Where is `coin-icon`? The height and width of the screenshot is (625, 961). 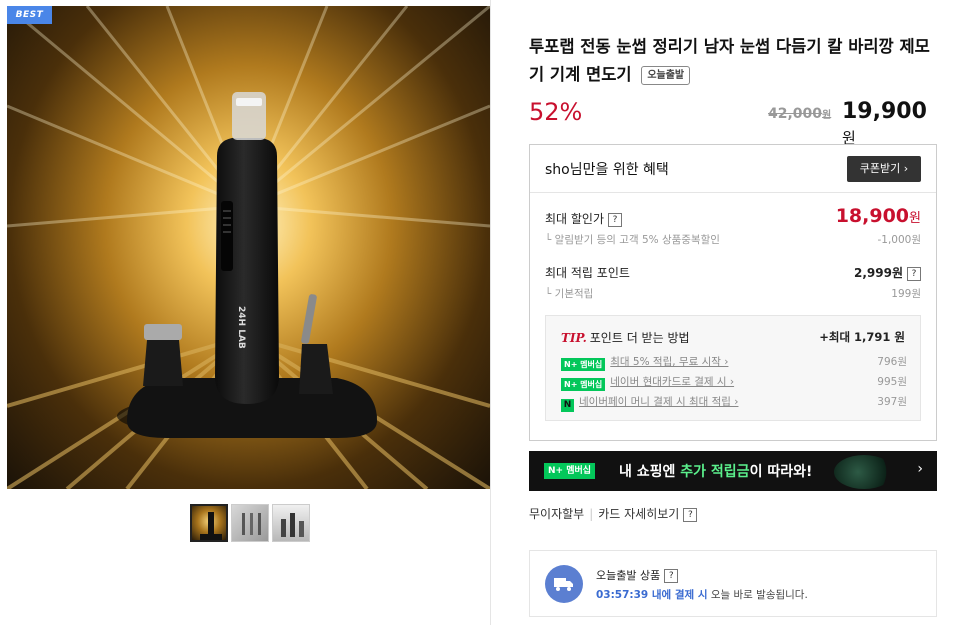
coin-icon is located at coordinates (864, 472).